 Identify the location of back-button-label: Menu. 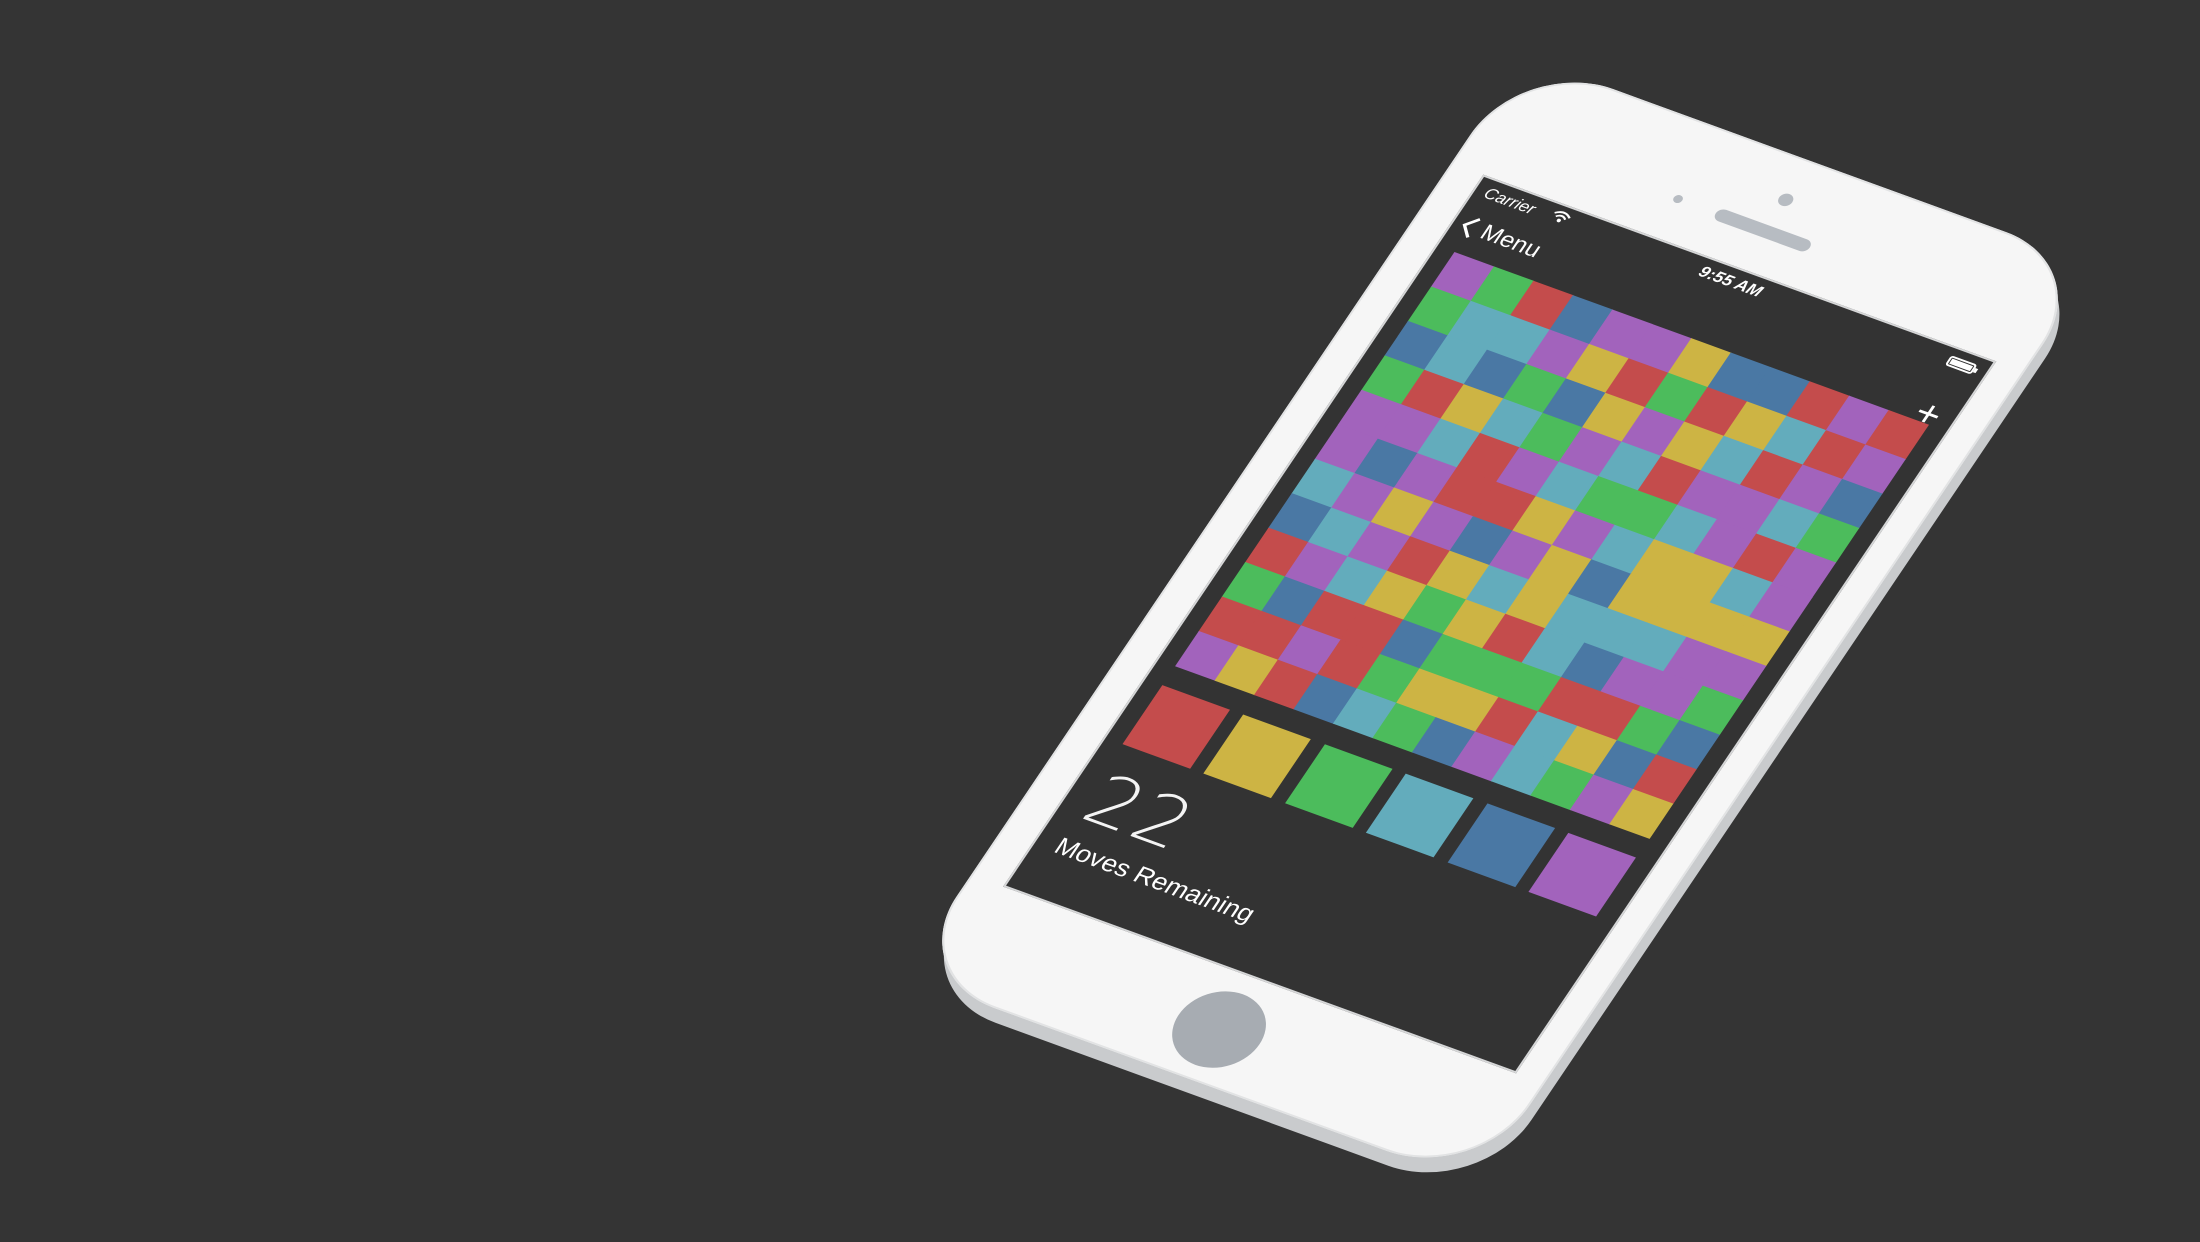
(1511, 241).